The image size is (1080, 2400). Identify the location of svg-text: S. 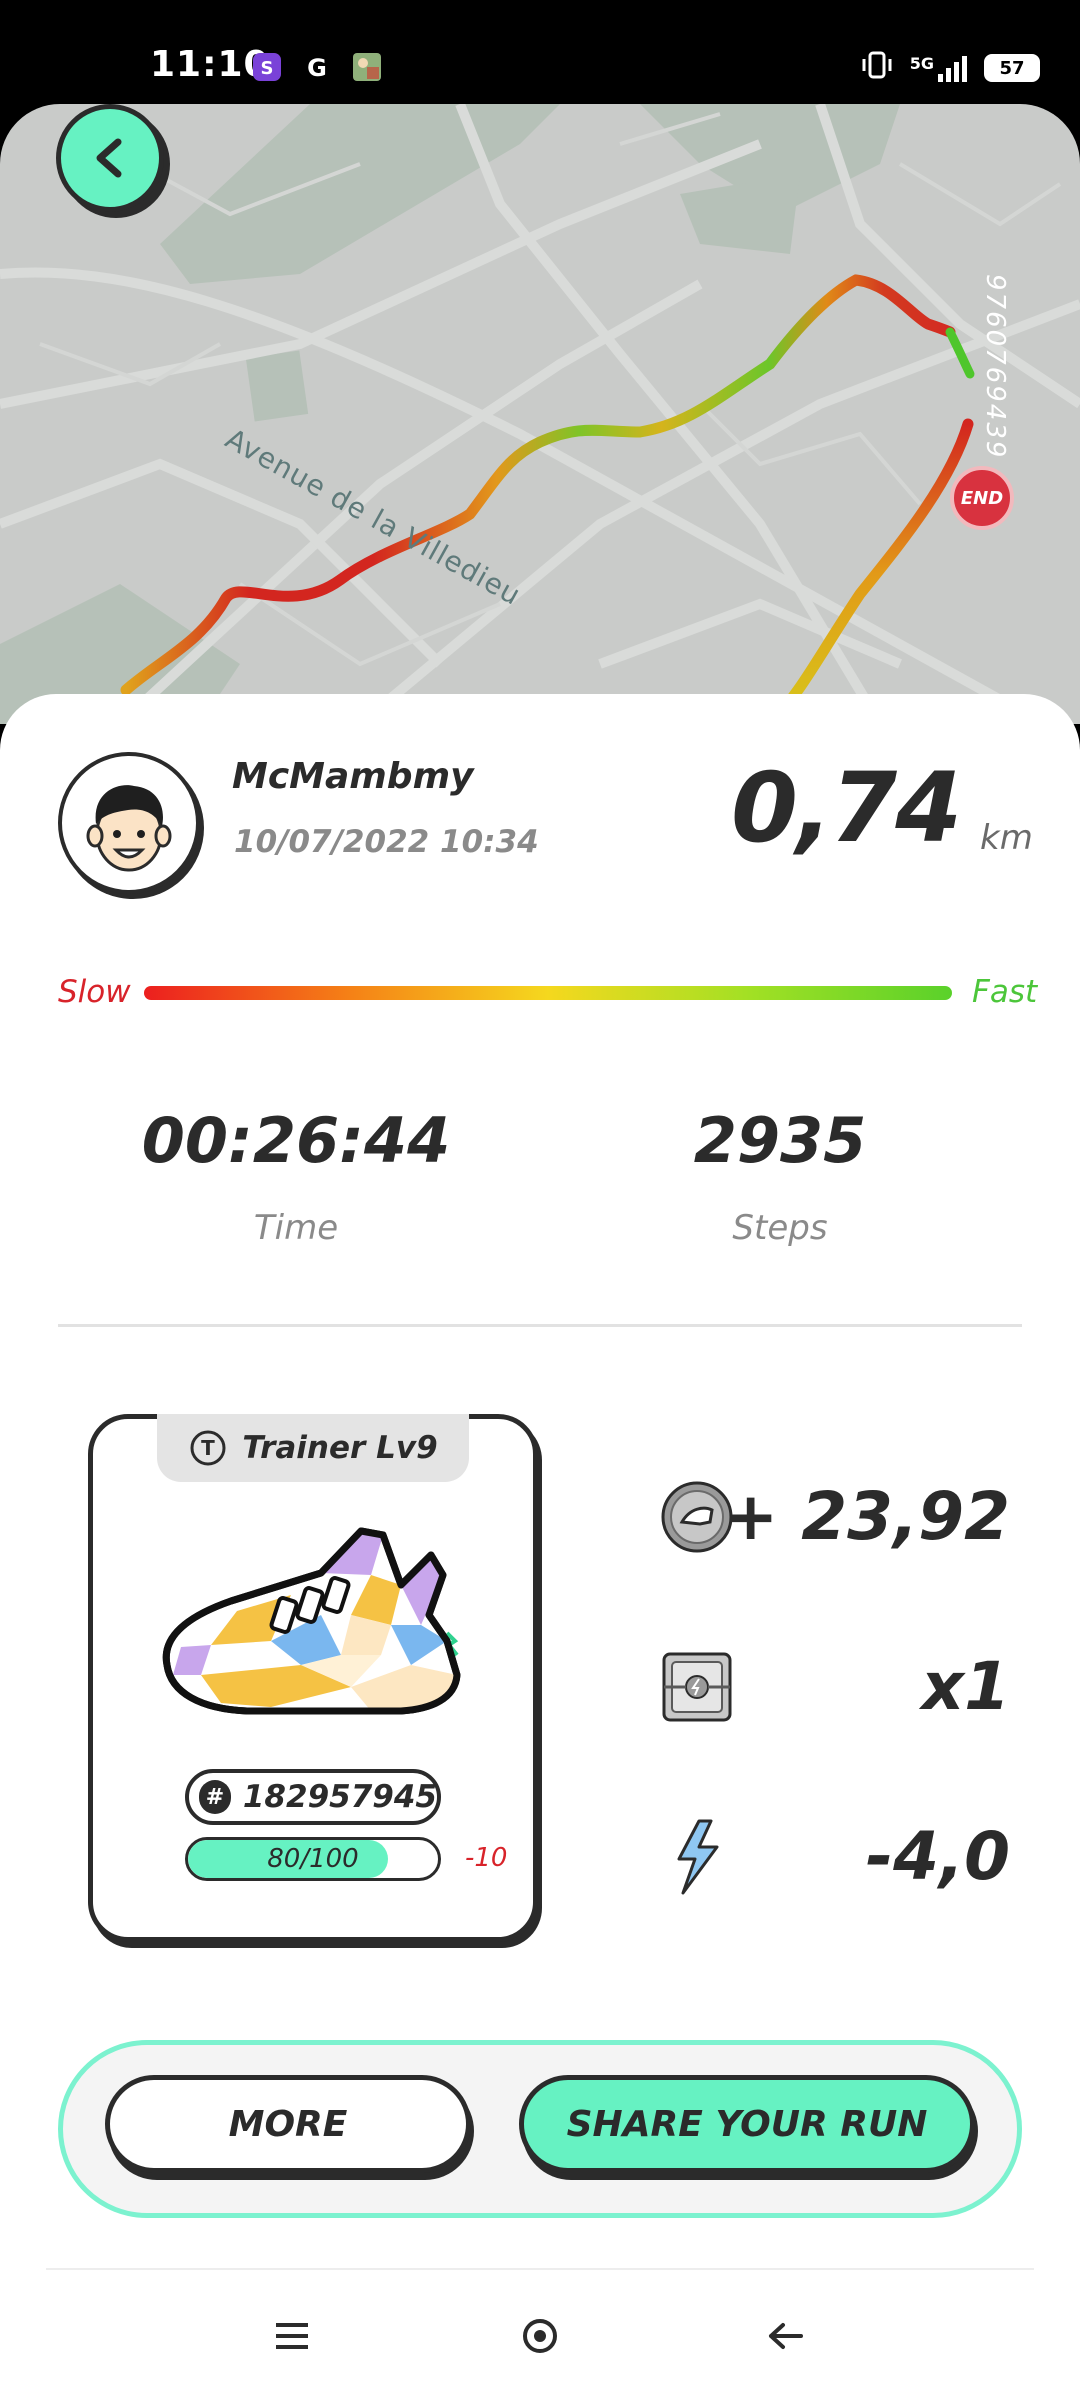
(267, 68).